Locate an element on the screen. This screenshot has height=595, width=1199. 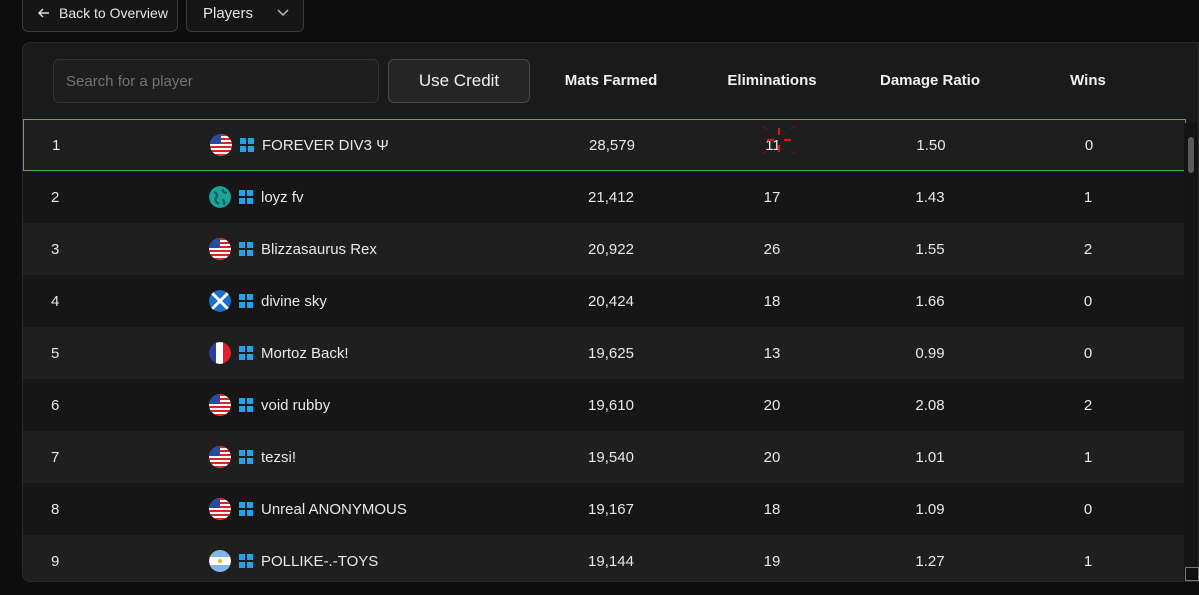
table-row: 6 void rubby 19,610 20 2.08 2 is located at coordinates (604, 405).